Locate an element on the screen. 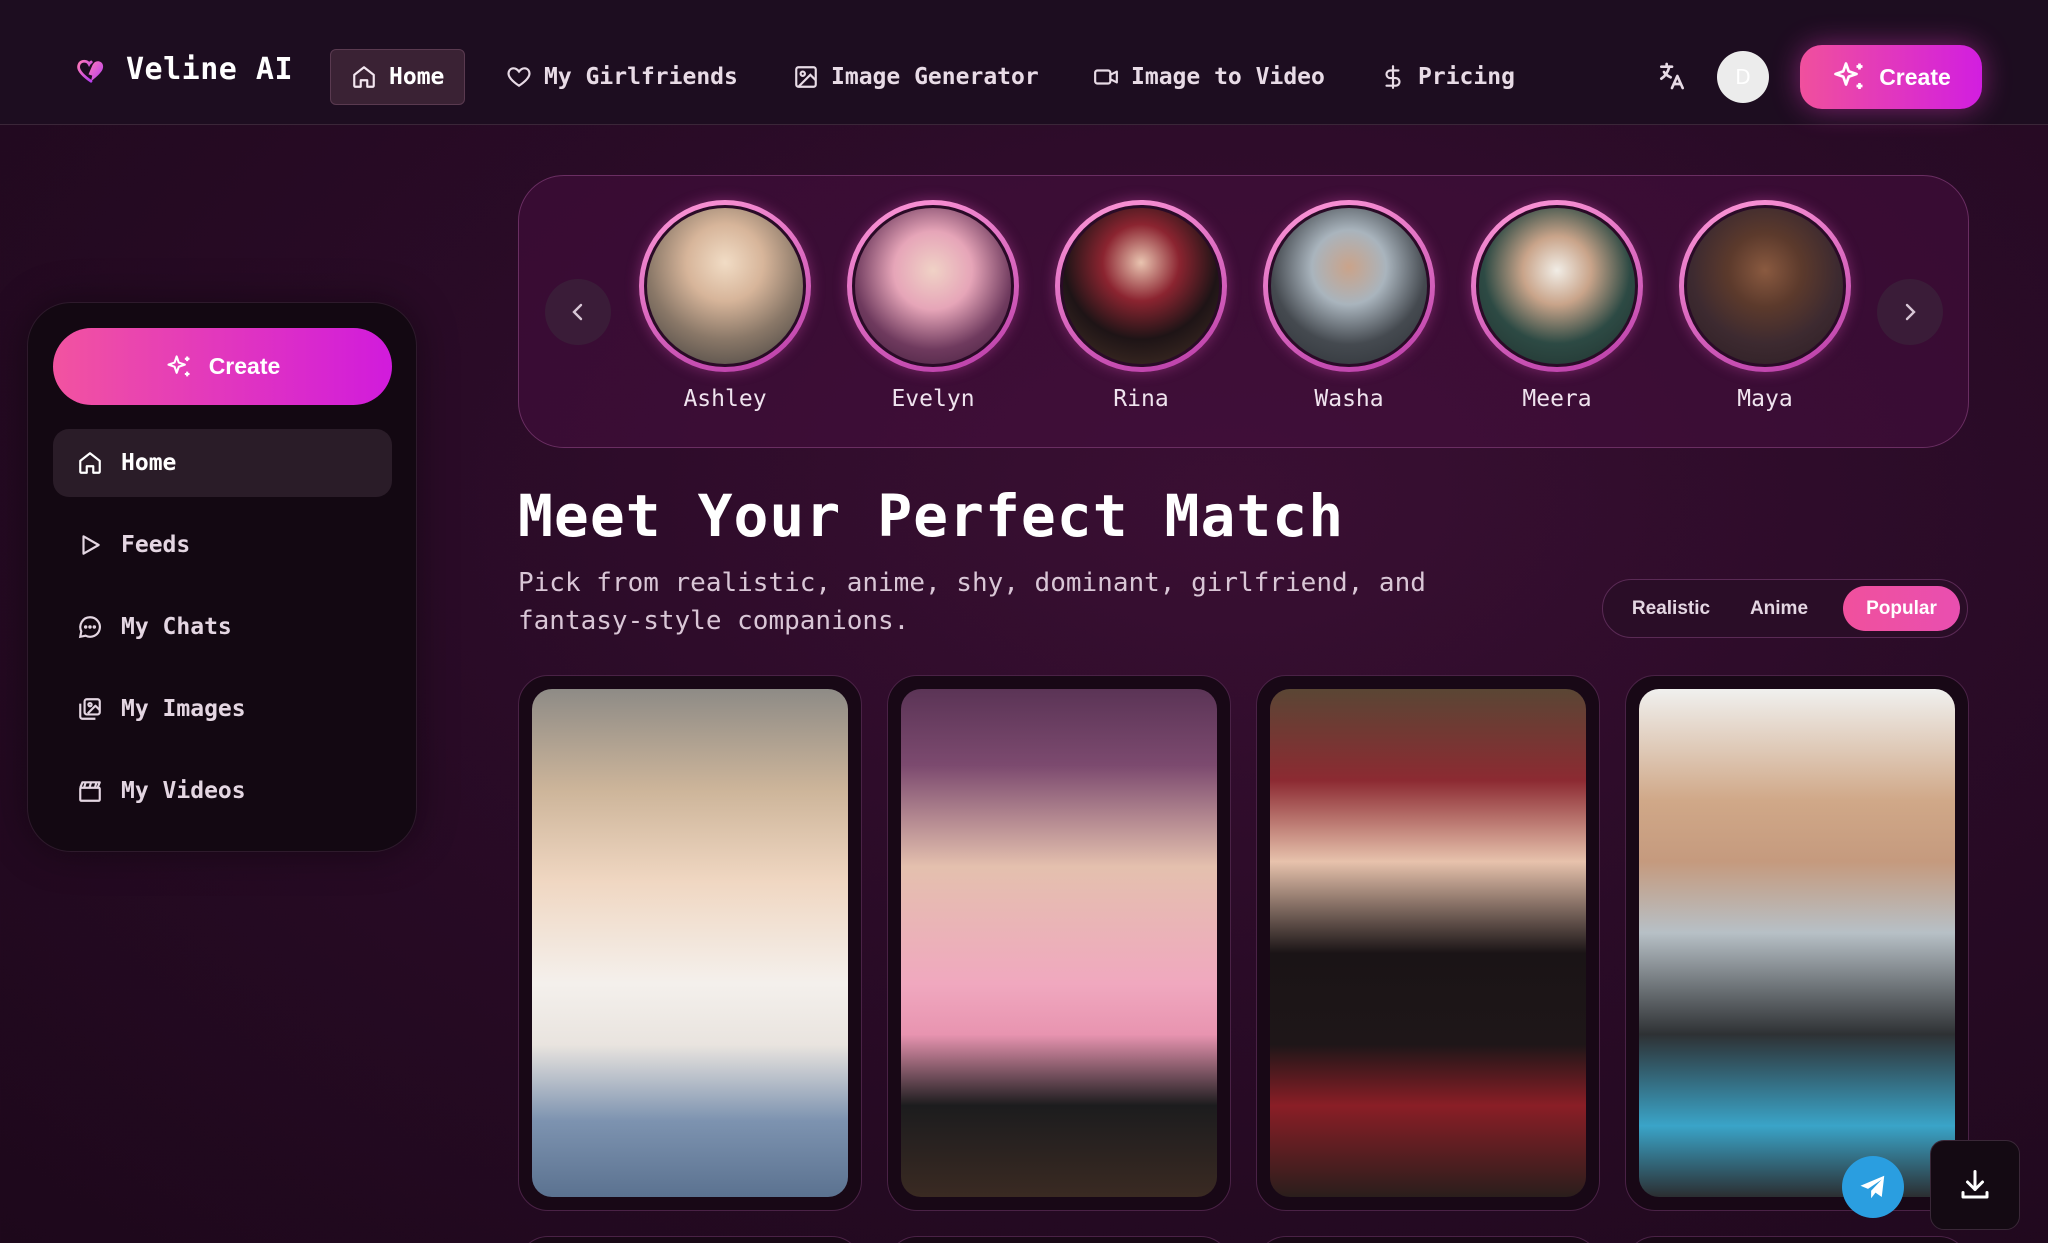 This screenshot has height=1243, width=2048. story-name: Maya is located at coordinates (1765, 399).